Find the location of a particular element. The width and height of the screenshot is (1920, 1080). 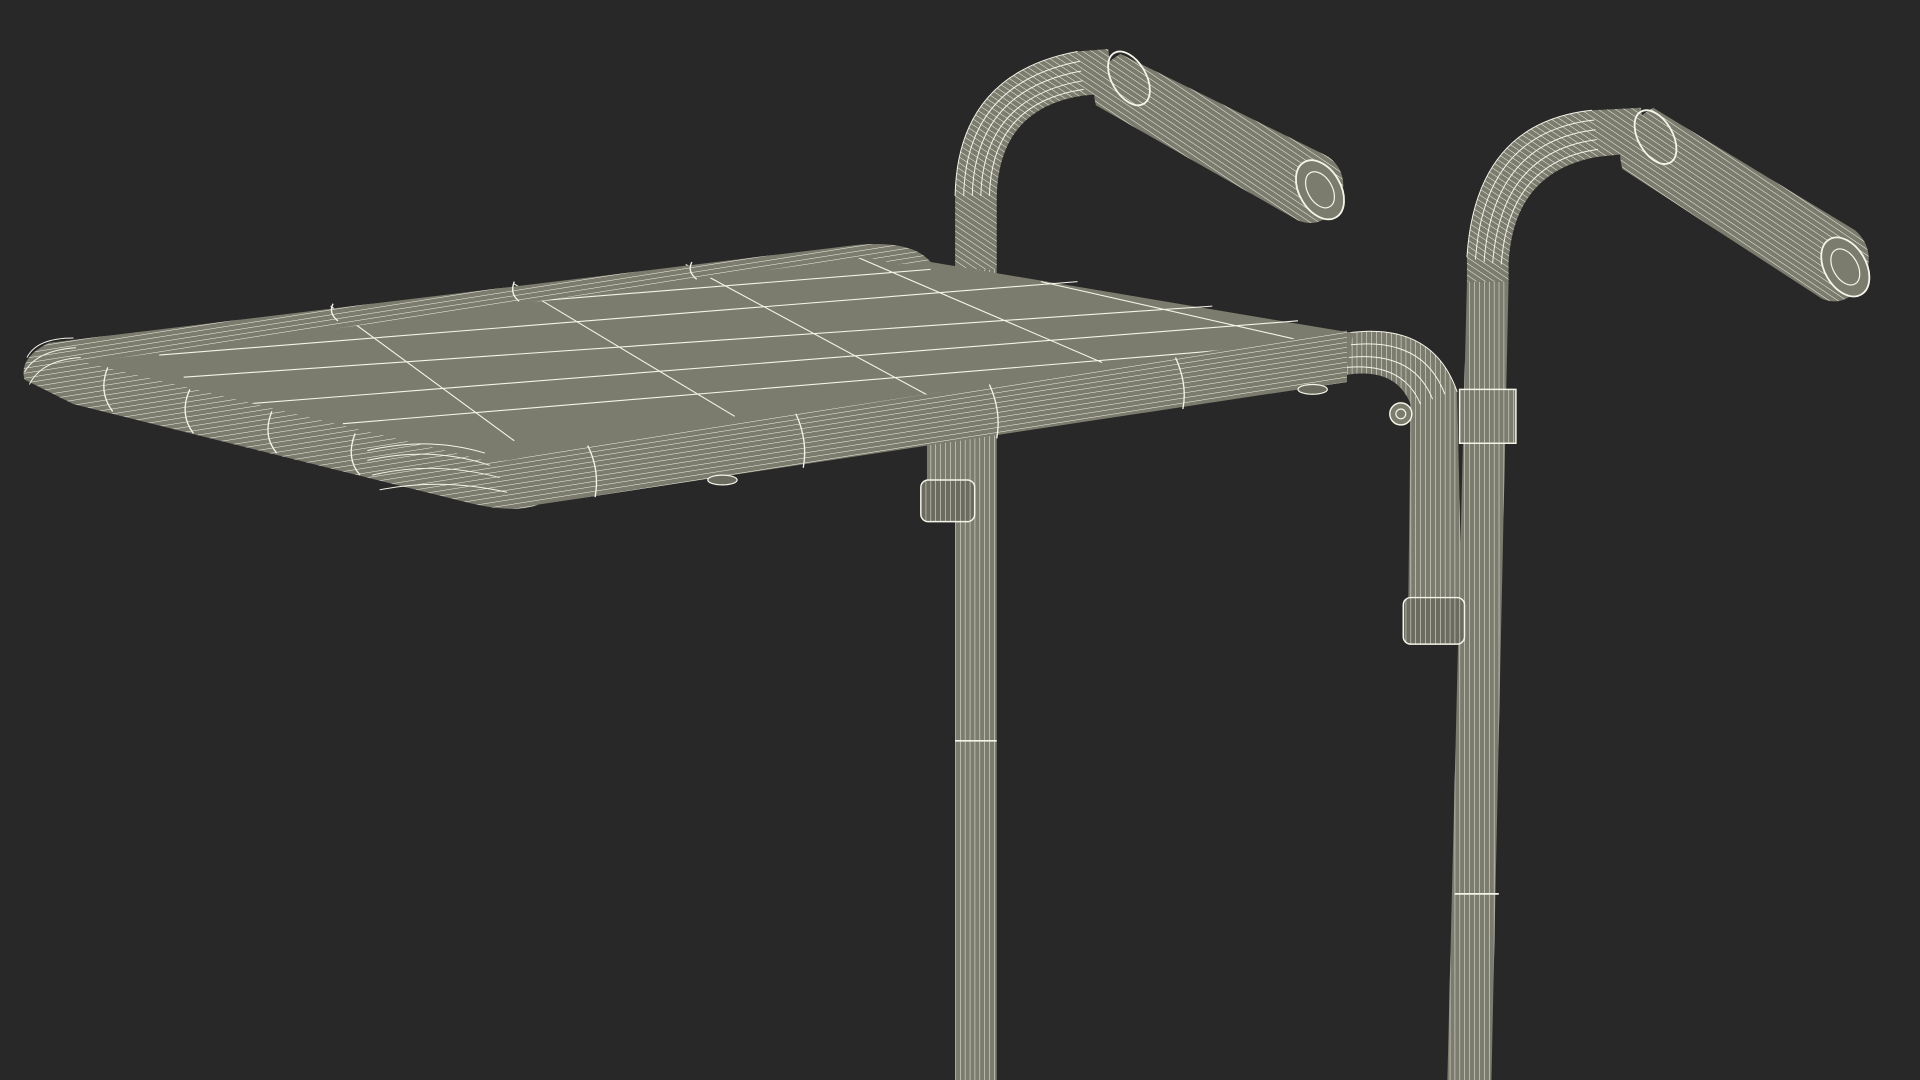

tray-support-foot is located at coordinates (948, 480).